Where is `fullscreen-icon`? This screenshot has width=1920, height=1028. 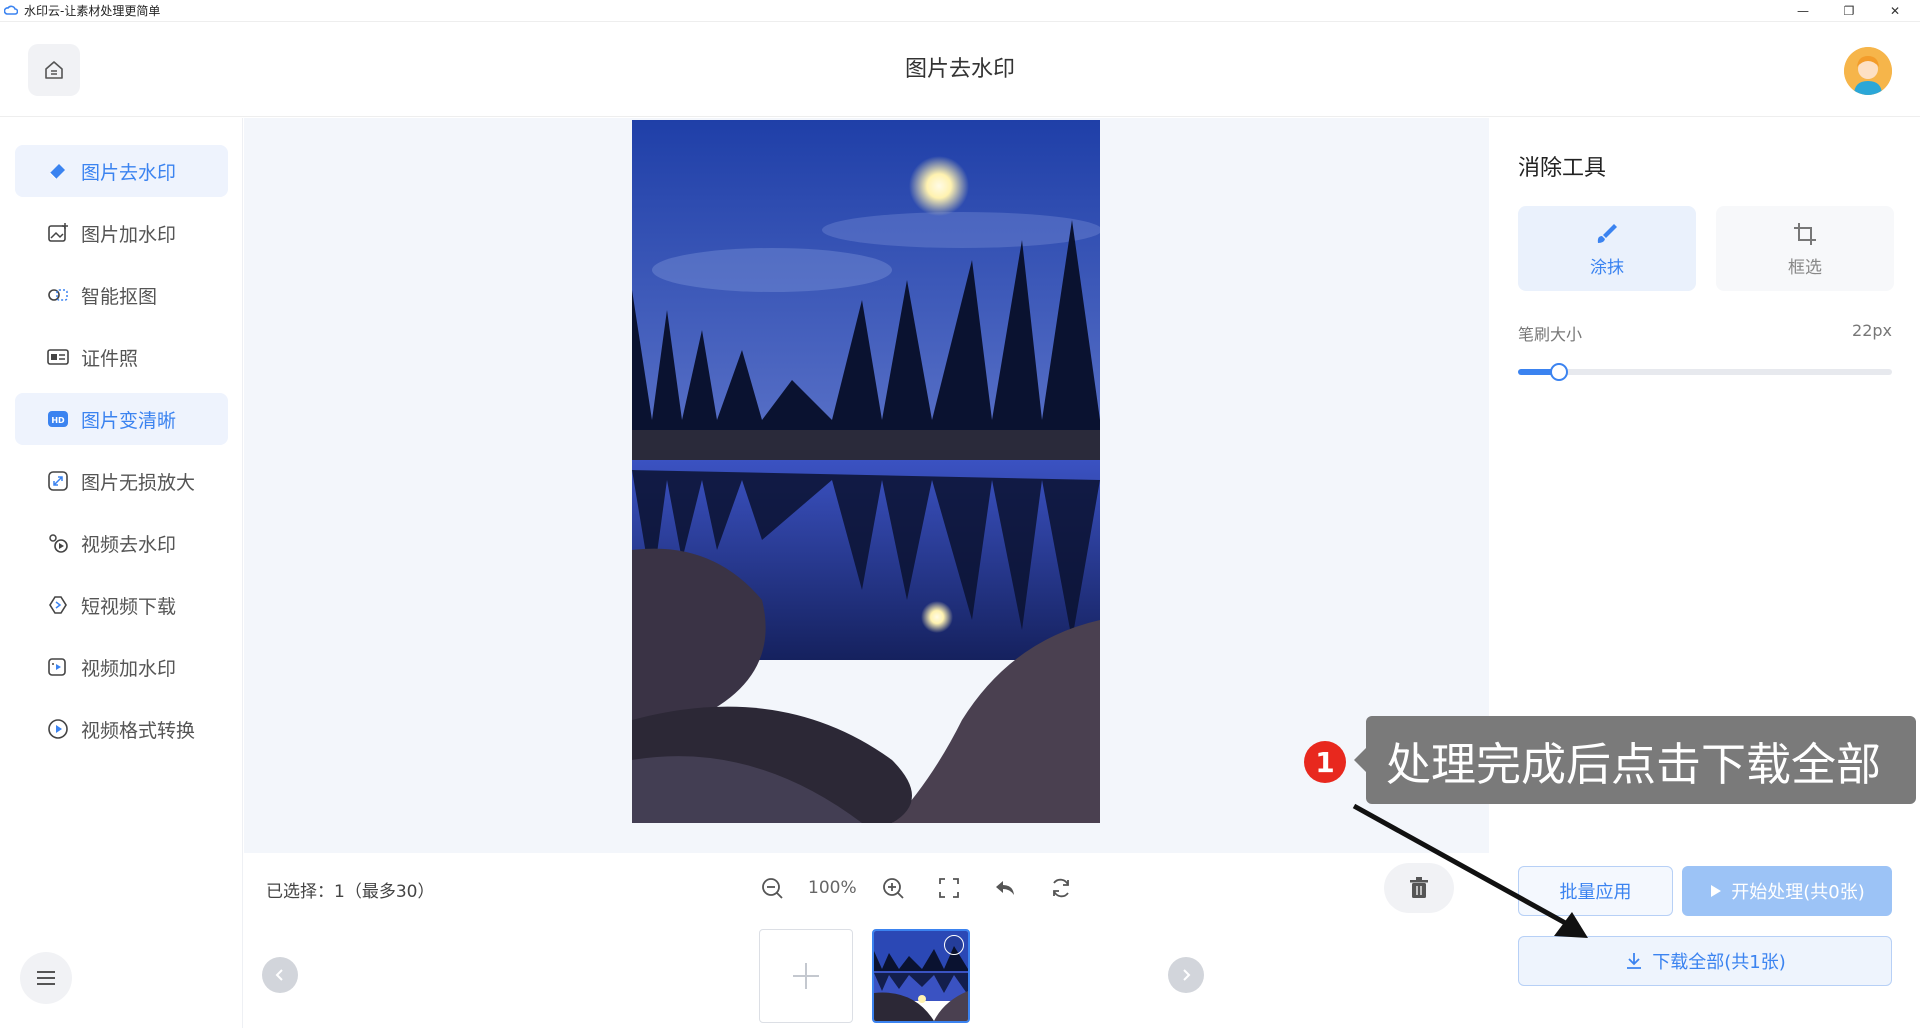 fullscreen-icon is located at coordinates (948, 888).